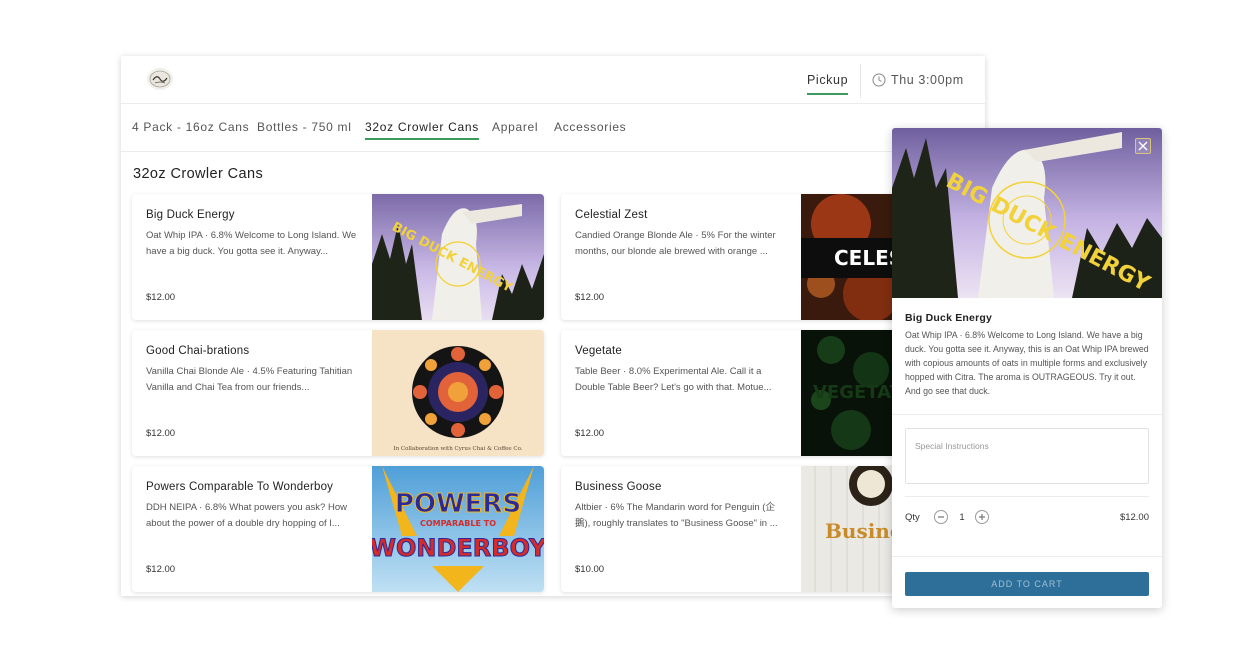  What do you see at coordinates (590, 129) in the screenshot?
I see `tab-accessories: Accessories` at bounding box center [590, 129].